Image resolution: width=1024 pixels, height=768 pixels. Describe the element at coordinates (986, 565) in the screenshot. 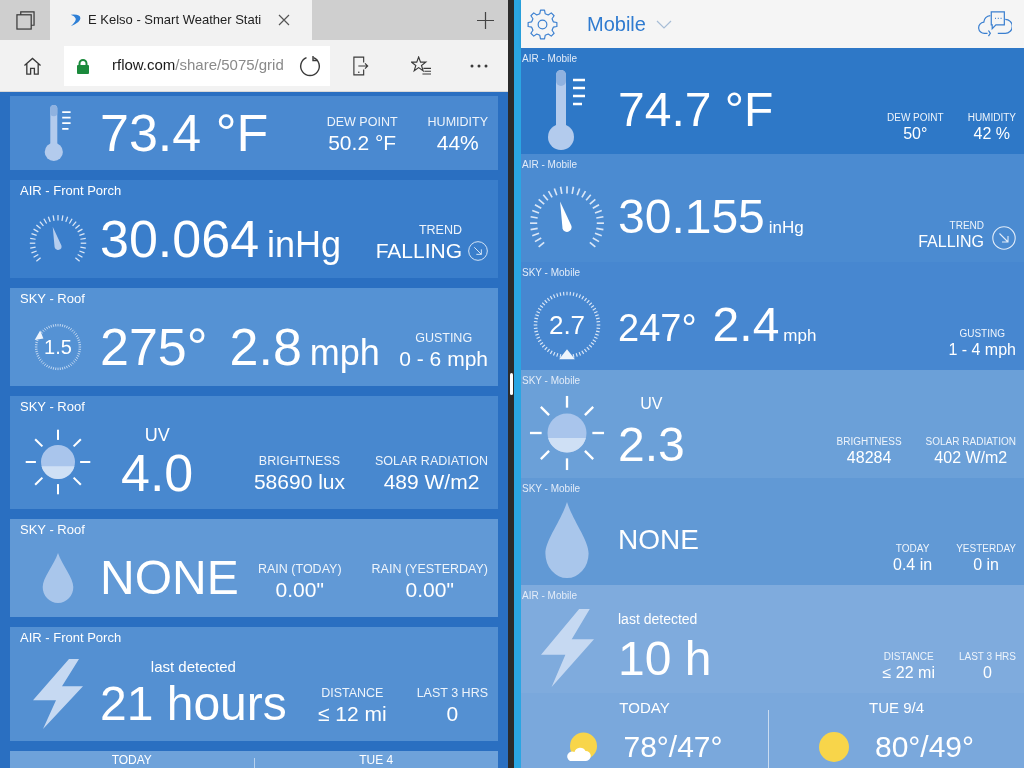

I see `stat-value: 0 in` at that location.